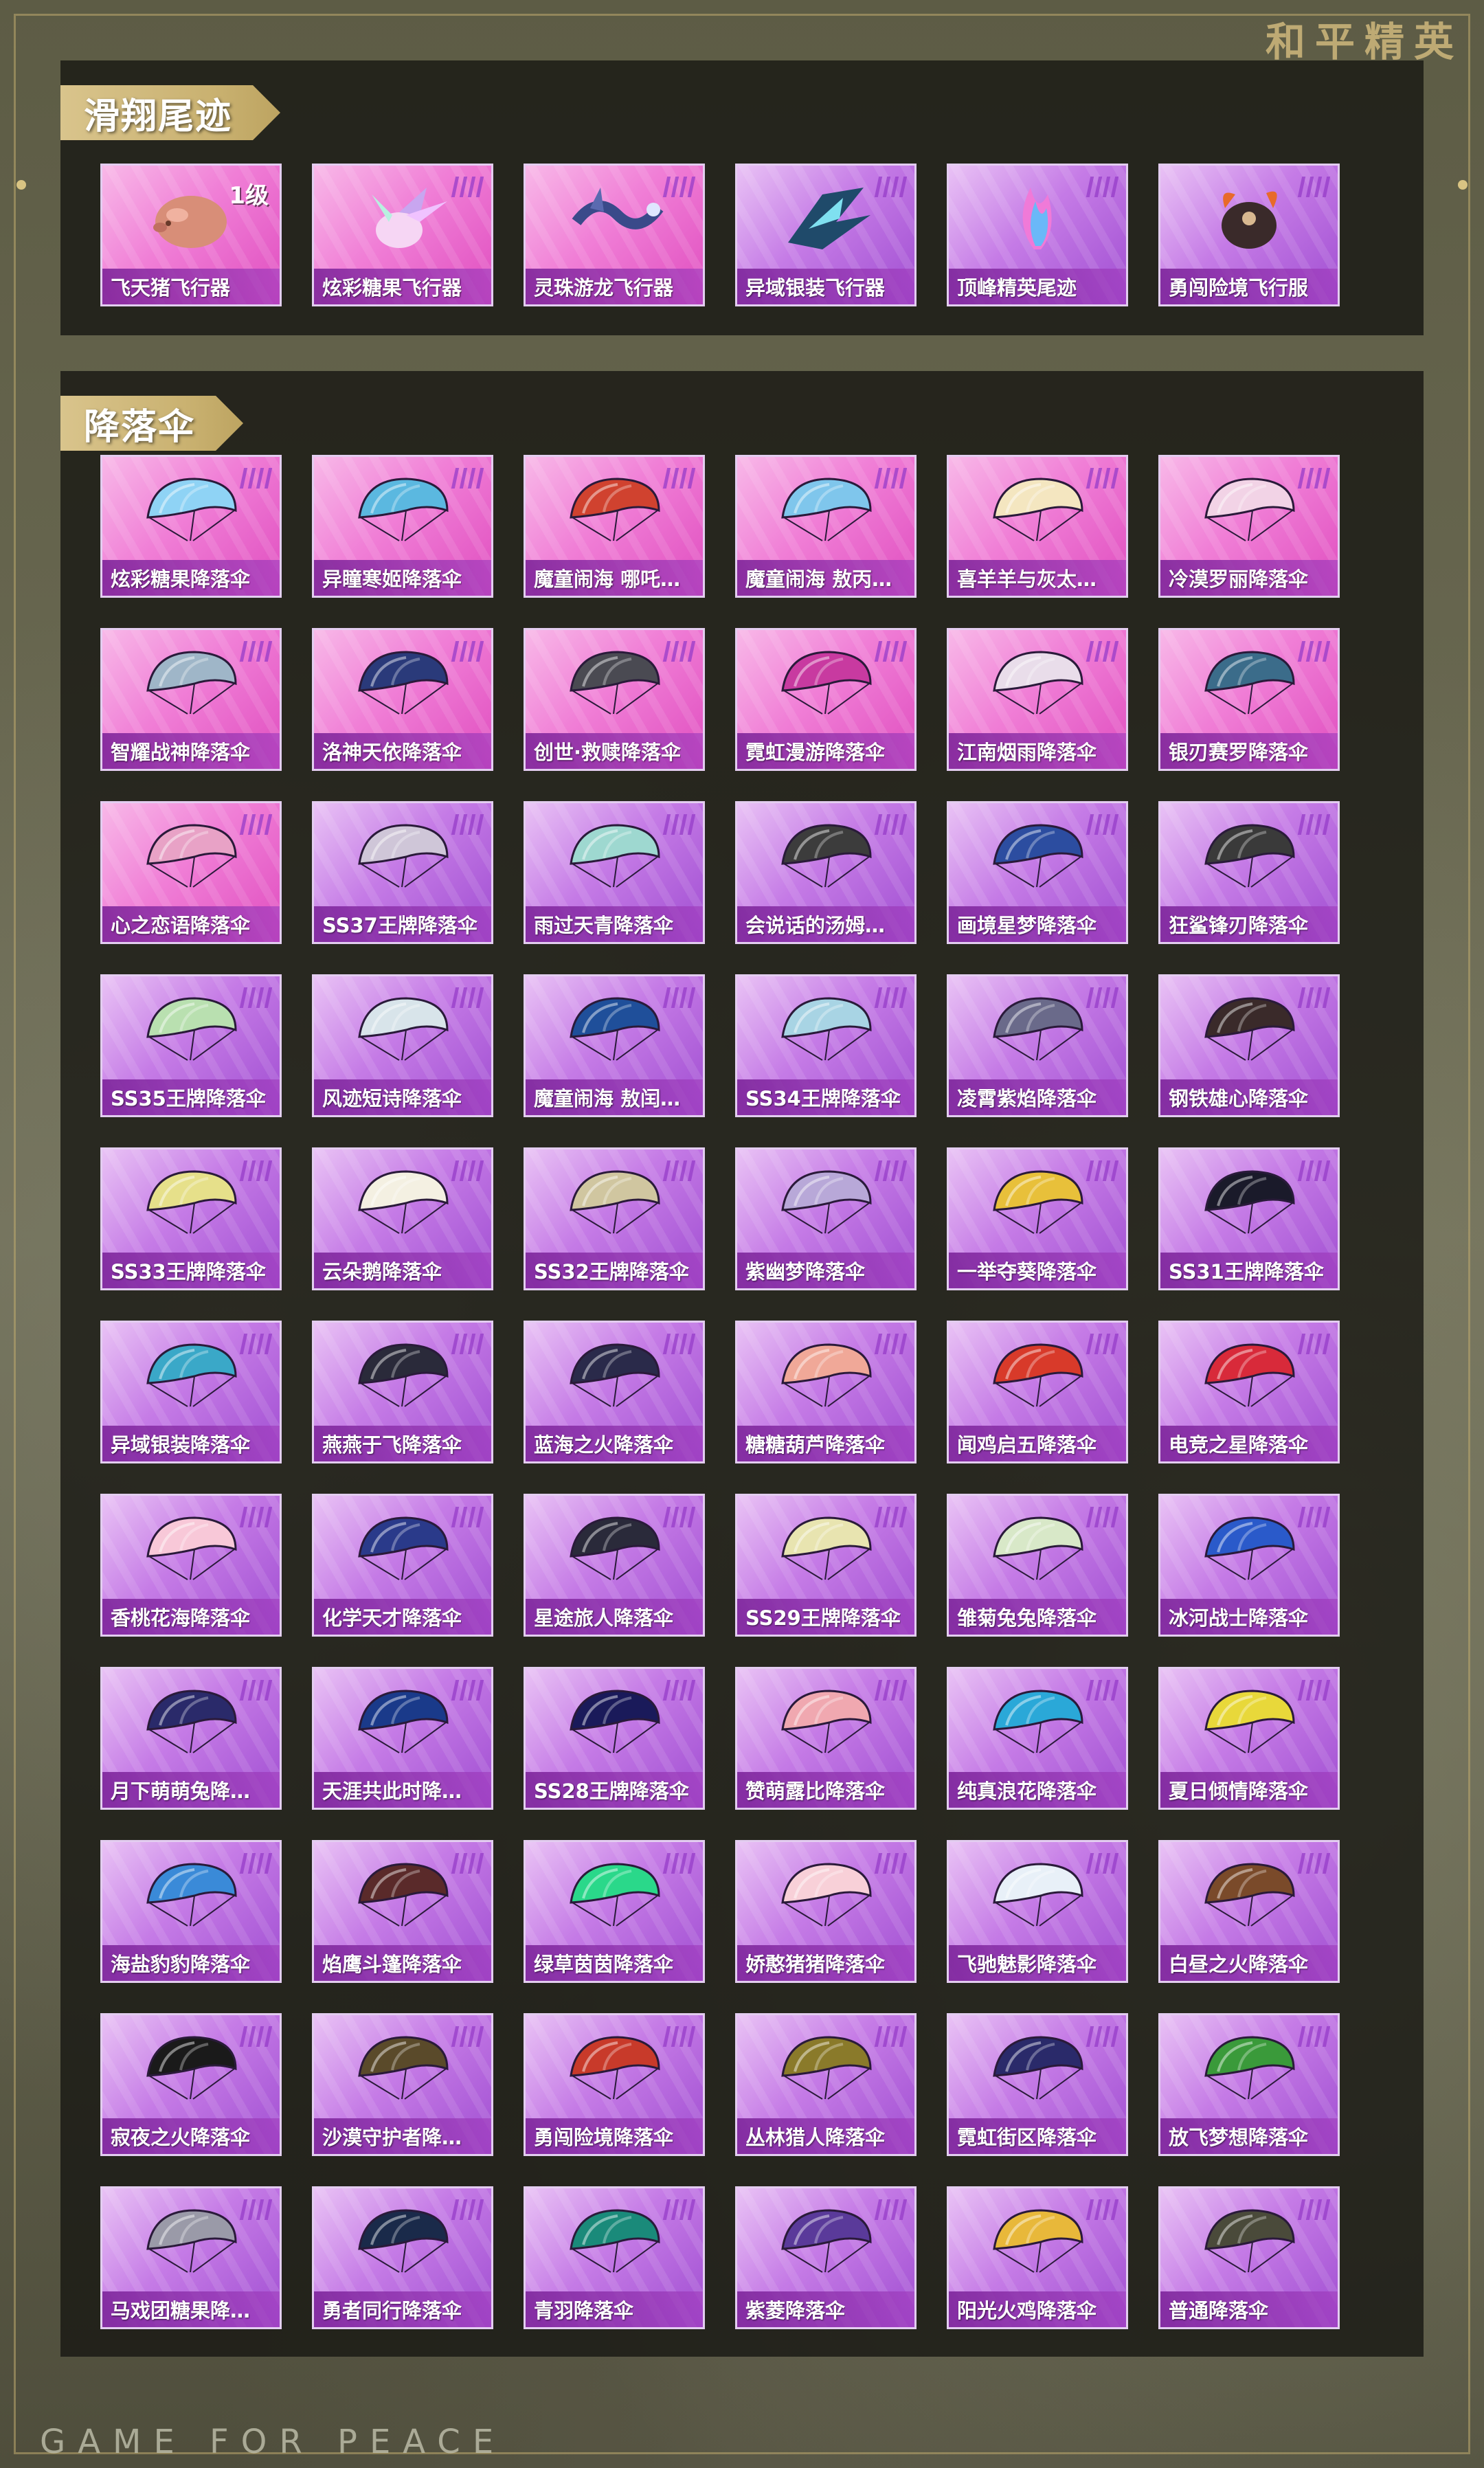 The height and width of the screenshot is (2468, 1484). What do you see at coordinates (826, 1218) in the screenshot?
I see `parachute-card: 紫幽梦降落伞` at bounding box center [826, 1218].